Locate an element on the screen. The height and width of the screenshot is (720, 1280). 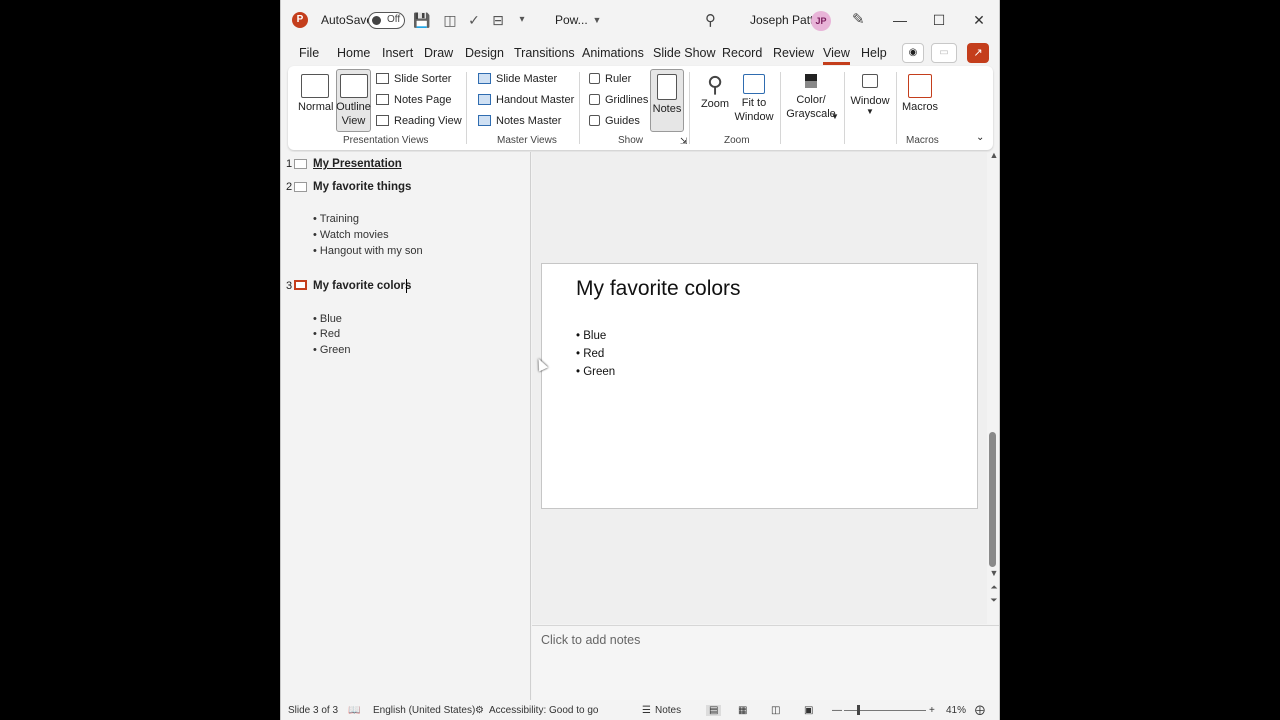
slide-bullet: • Green is located at coordinates (595, 372).